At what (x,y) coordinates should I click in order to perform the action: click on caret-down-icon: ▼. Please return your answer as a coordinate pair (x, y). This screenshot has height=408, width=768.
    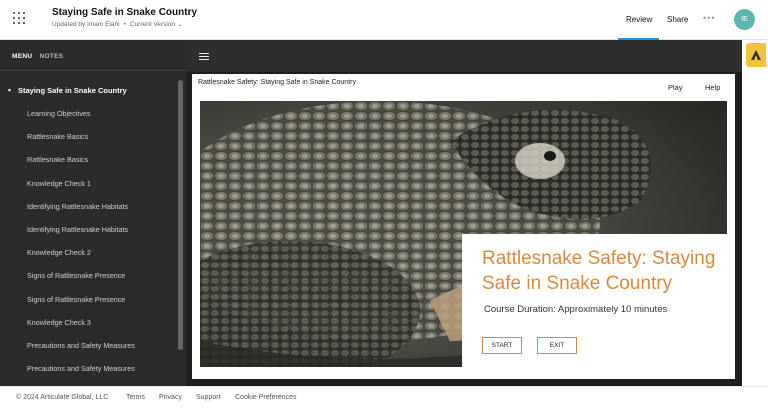
    Looking at the image, I should click on (9, 91).